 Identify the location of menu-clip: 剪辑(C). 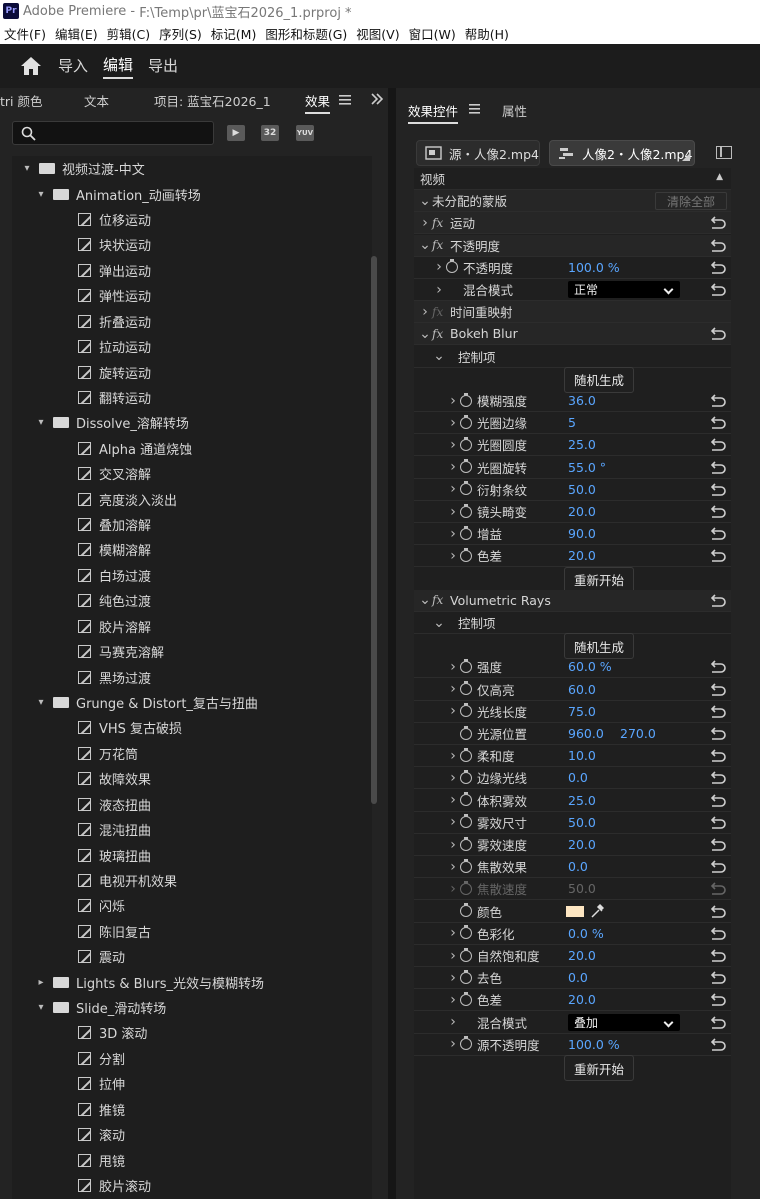
(128, 33).